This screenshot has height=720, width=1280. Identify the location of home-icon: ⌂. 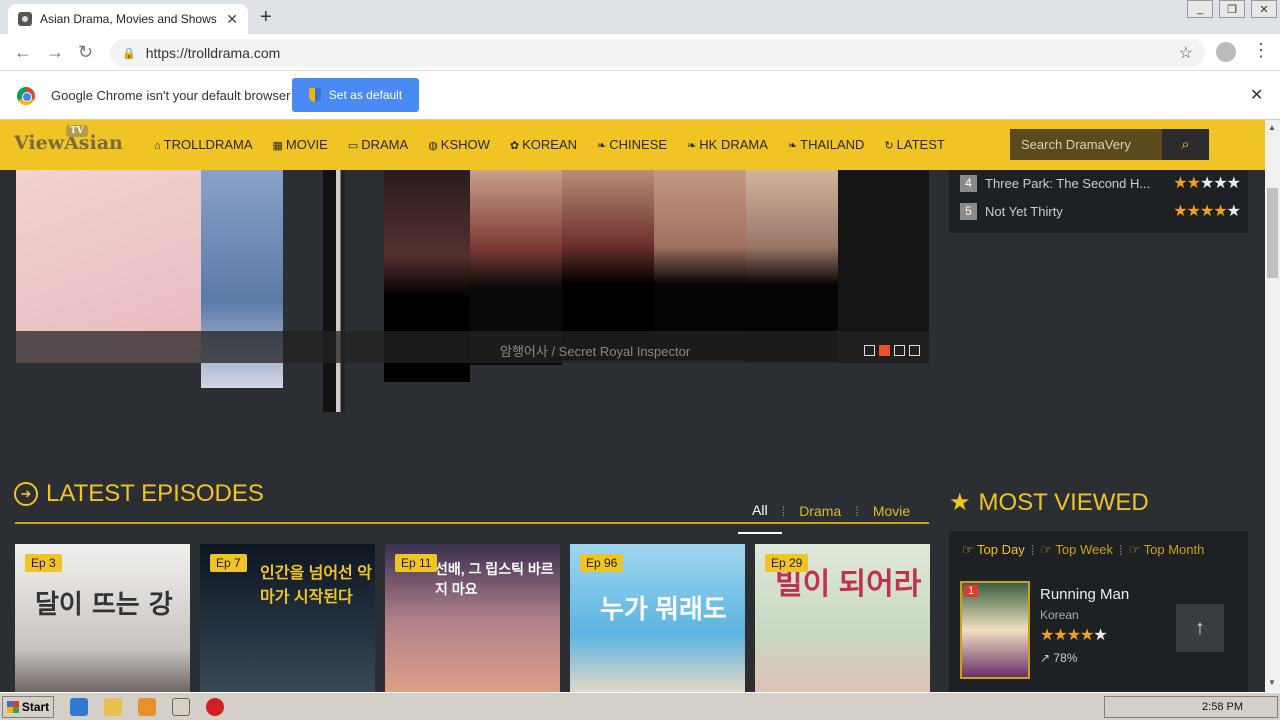
(157, 146).